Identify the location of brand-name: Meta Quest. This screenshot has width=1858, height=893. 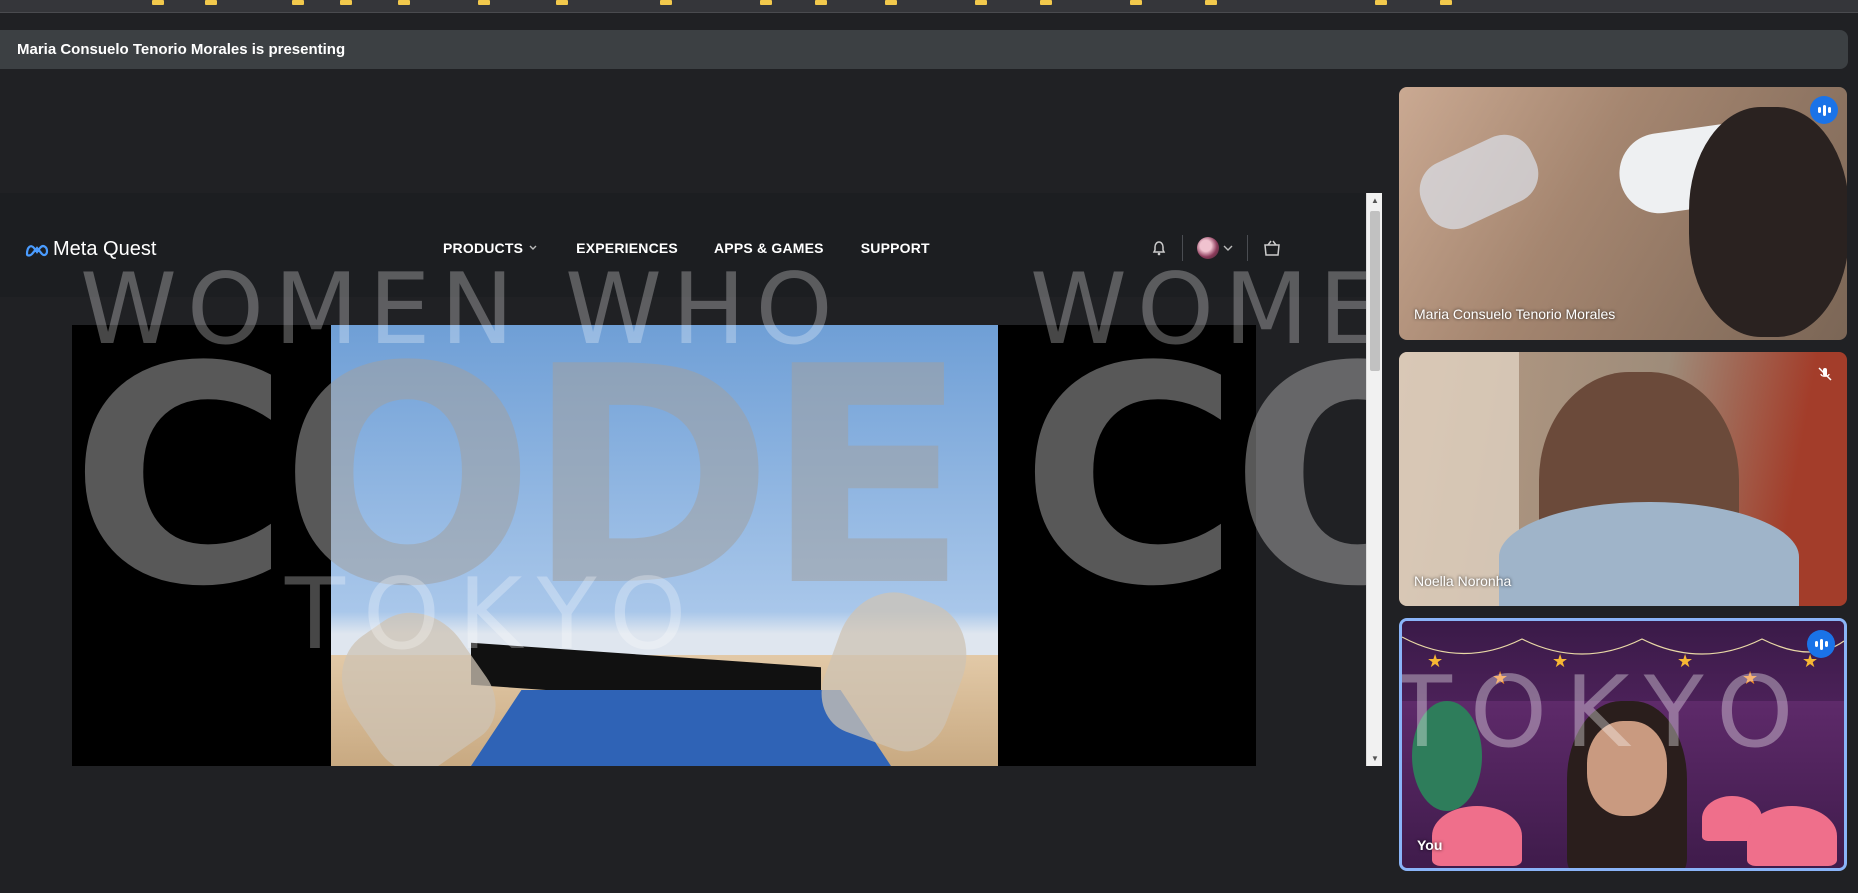
(105, 249).